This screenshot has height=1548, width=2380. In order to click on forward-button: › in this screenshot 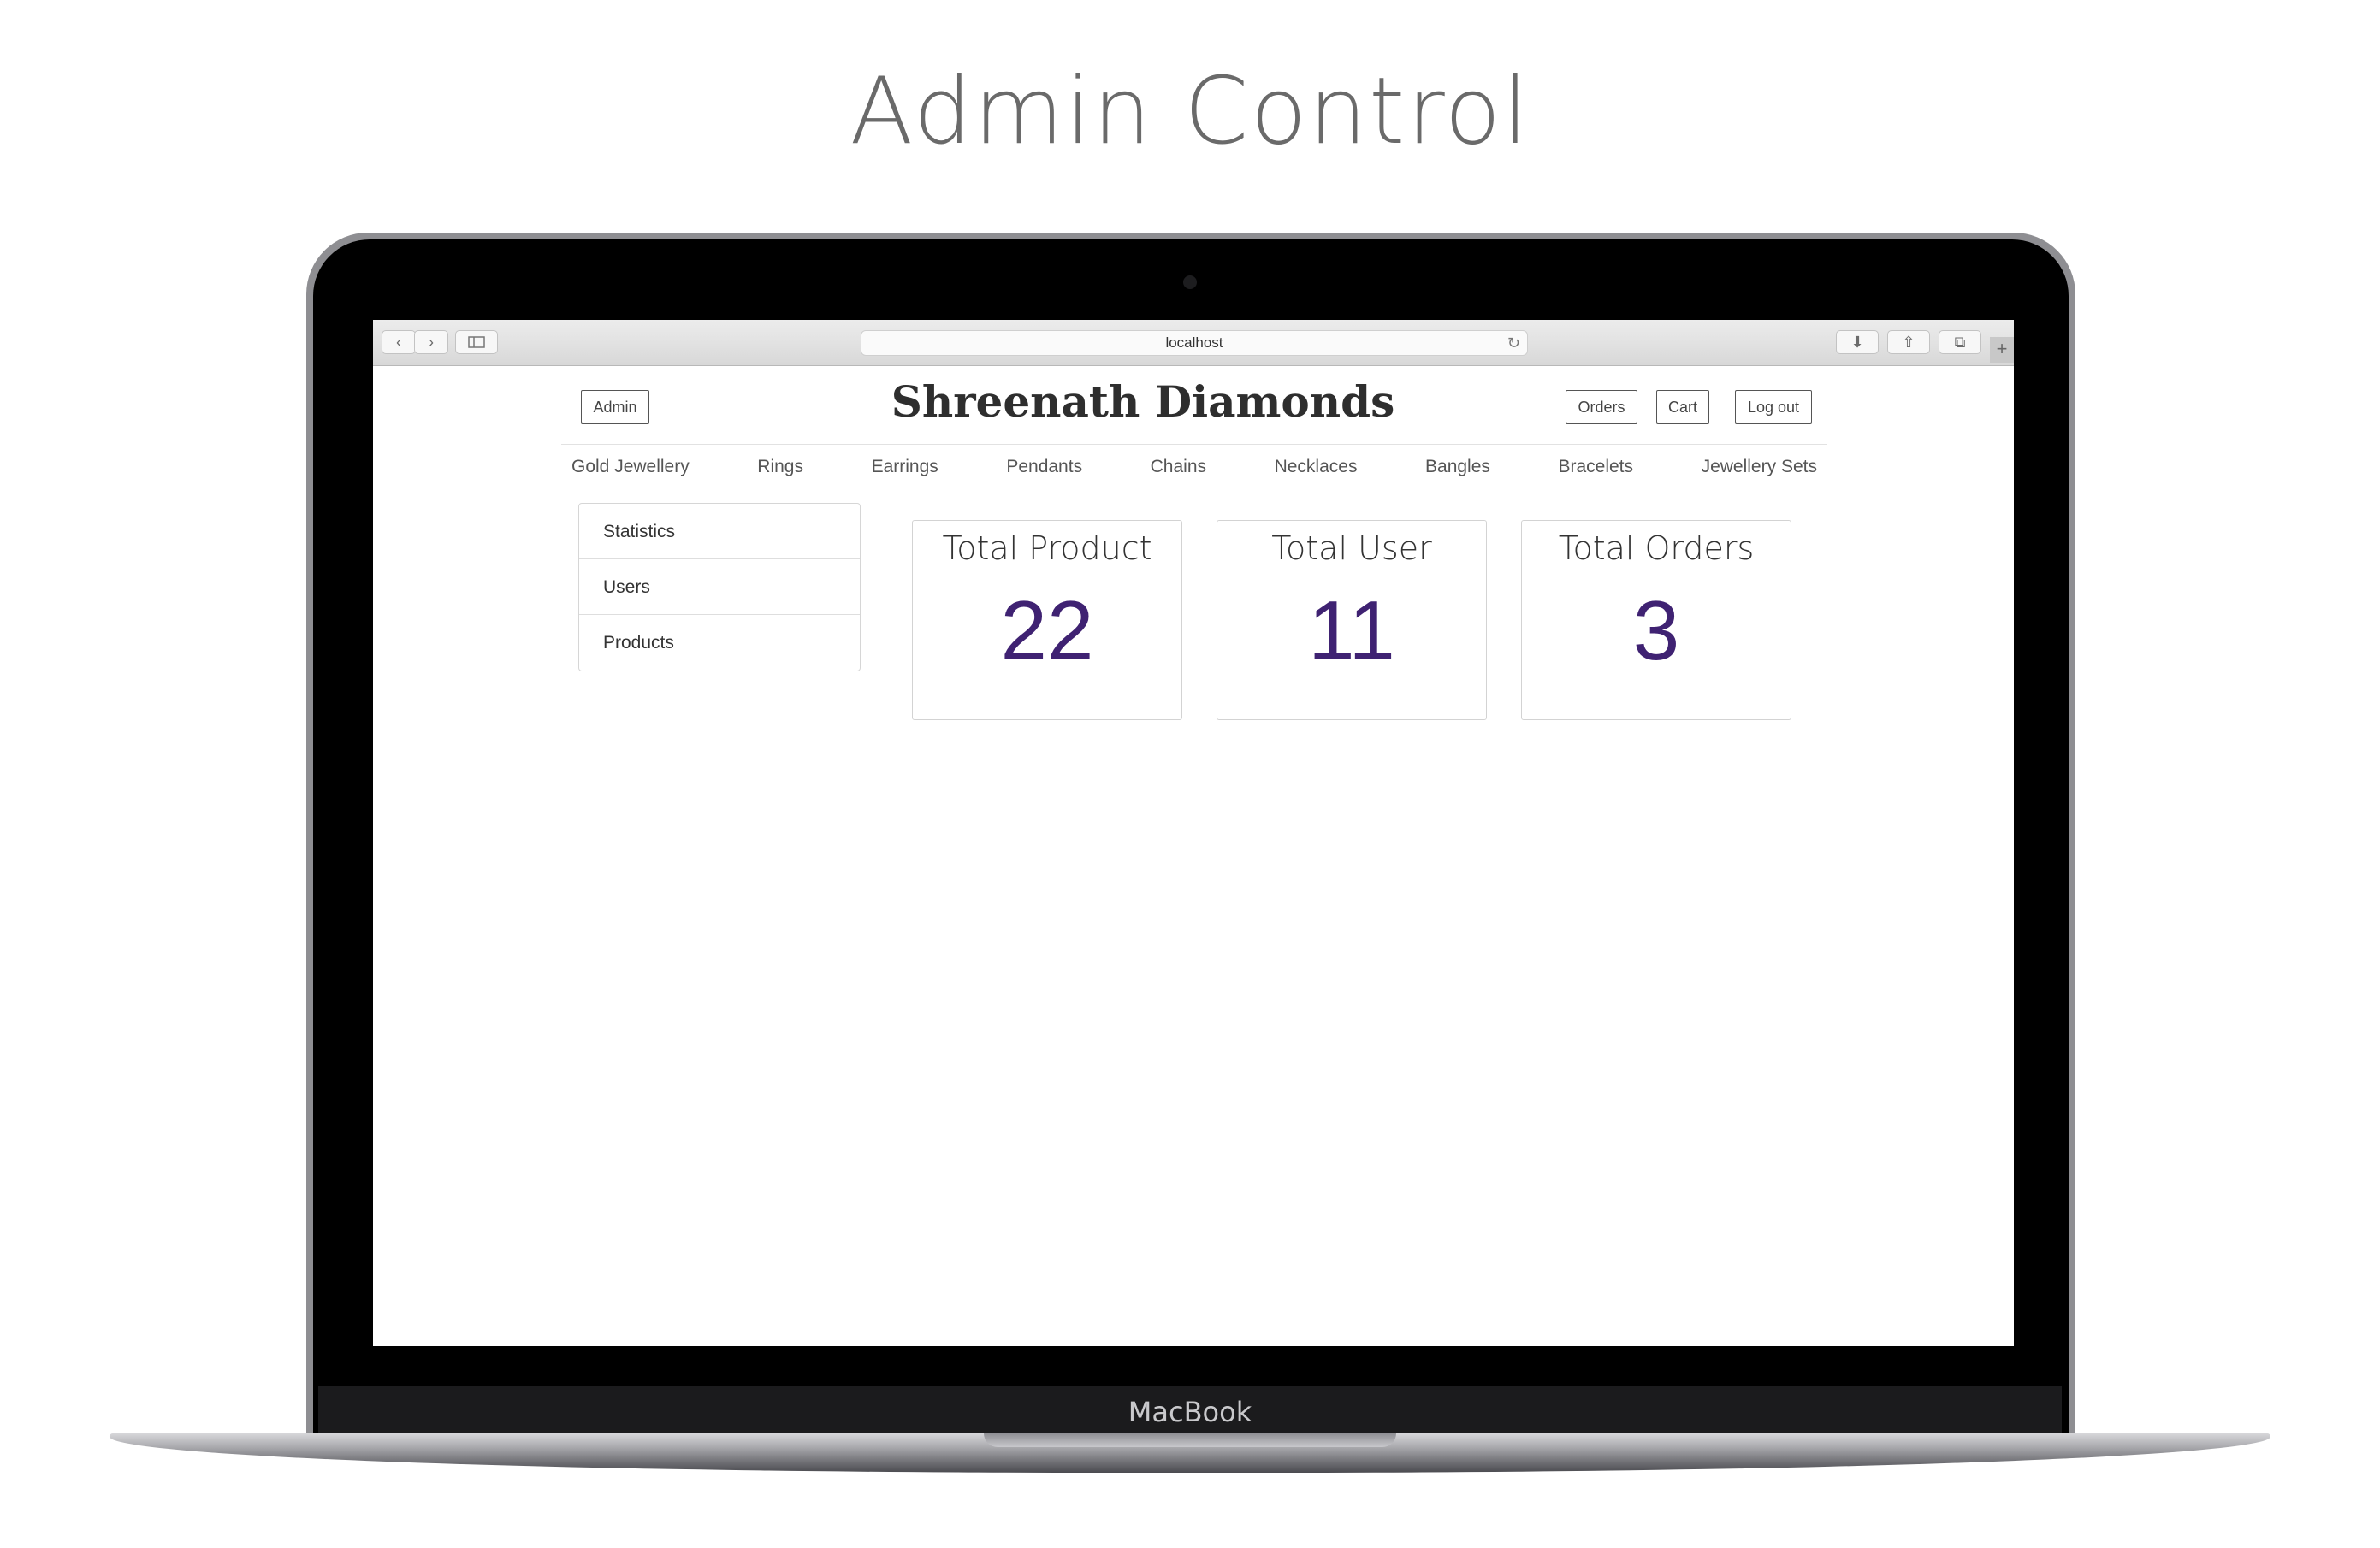, I will do `click(431, 342)`.